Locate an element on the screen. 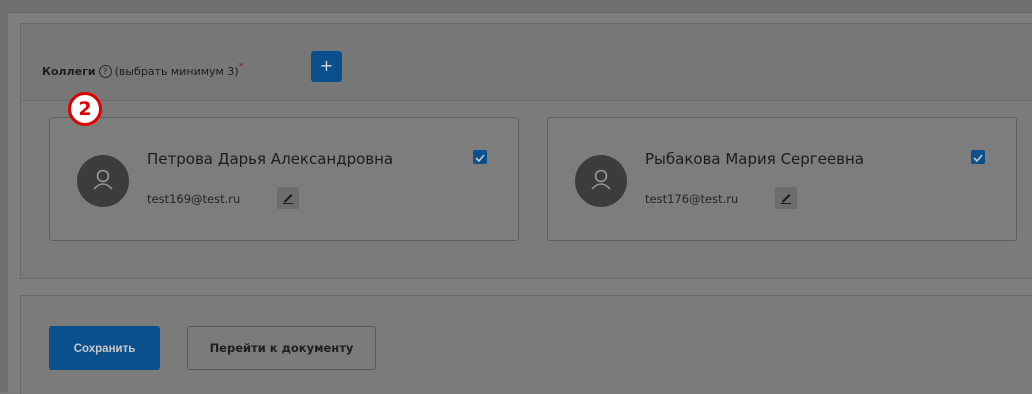  colleague-email: test169@test.ru is located at coordinates (194, 199).